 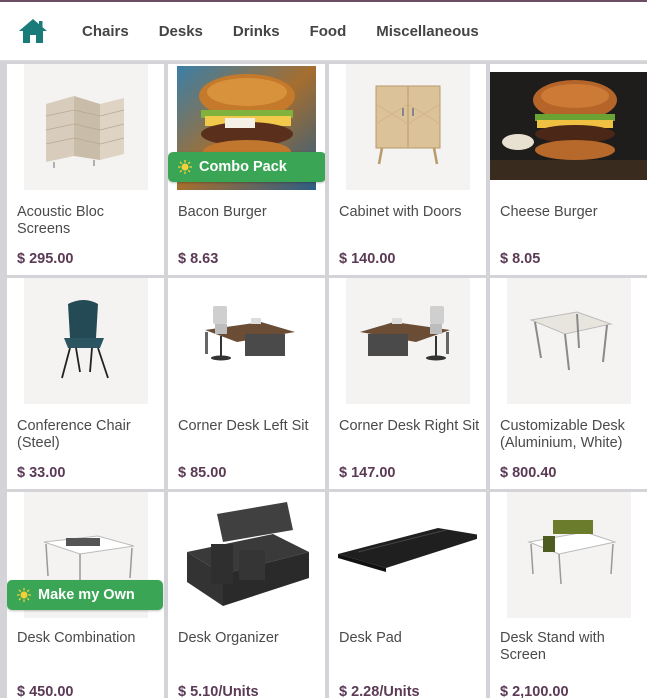 I want to click on make-my-own-badge: Make my Own, so click(x=85, y=595).